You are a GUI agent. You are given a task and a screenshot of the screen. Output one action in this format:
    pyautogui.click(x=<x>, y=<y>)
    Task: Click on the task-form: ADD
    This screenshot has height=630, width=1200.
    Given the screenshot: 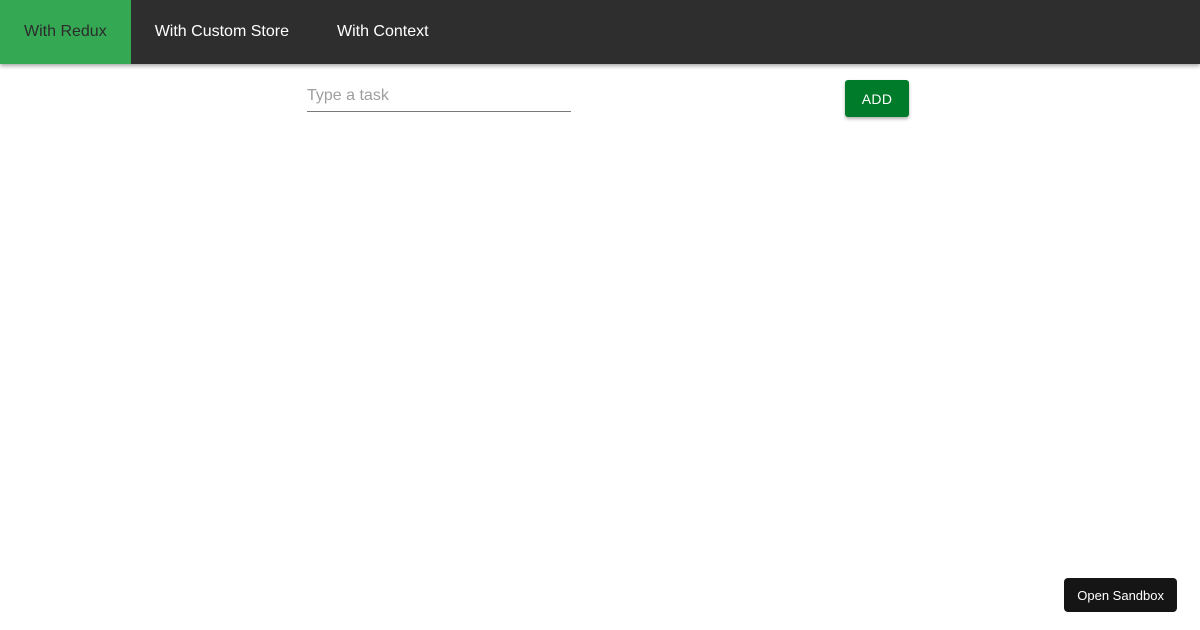 What is the action you would take?
    pyautogui.click(x=608, y=98)
    